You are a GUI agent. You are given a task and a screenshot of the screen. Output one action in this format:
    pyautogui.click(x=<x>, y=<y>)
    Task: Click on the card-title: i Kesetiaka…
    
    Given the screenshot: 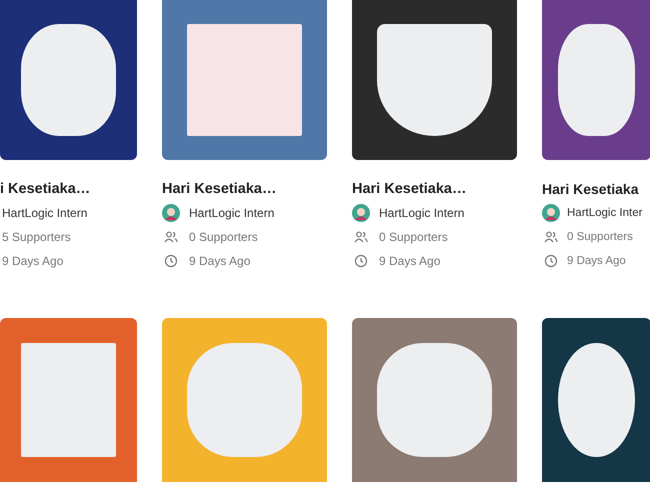 What is the action you would take?
    pyautogui.click(x=68, y=191)
    